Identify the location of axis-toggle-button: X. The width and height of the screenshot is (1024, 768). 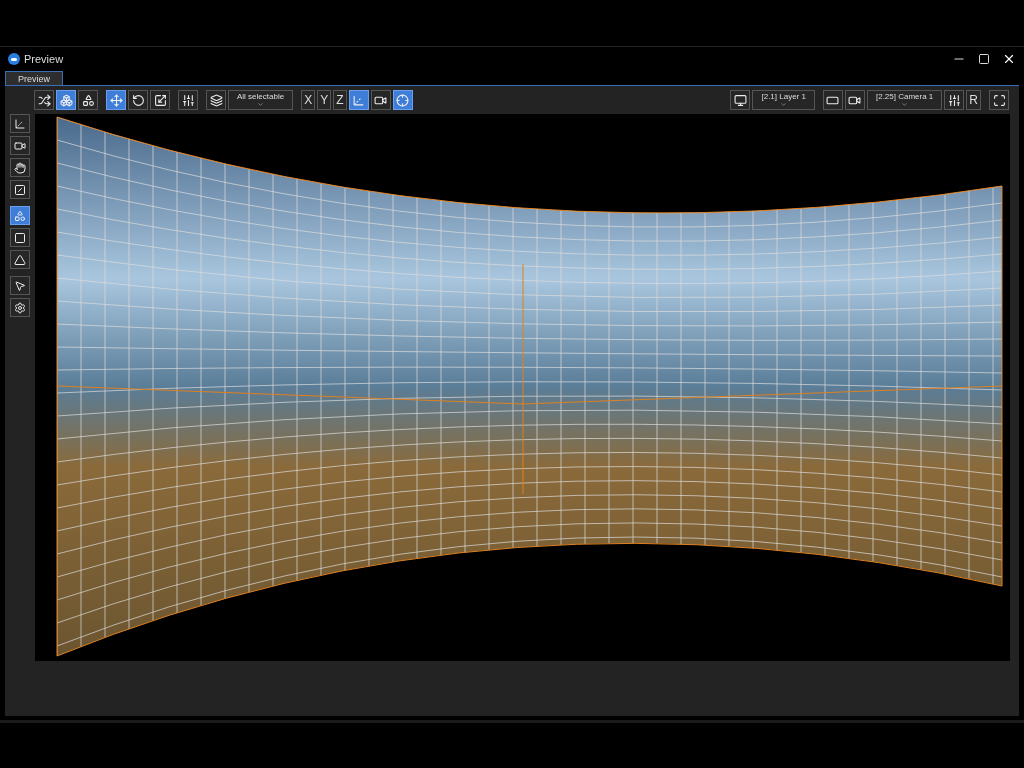
(308, 100).